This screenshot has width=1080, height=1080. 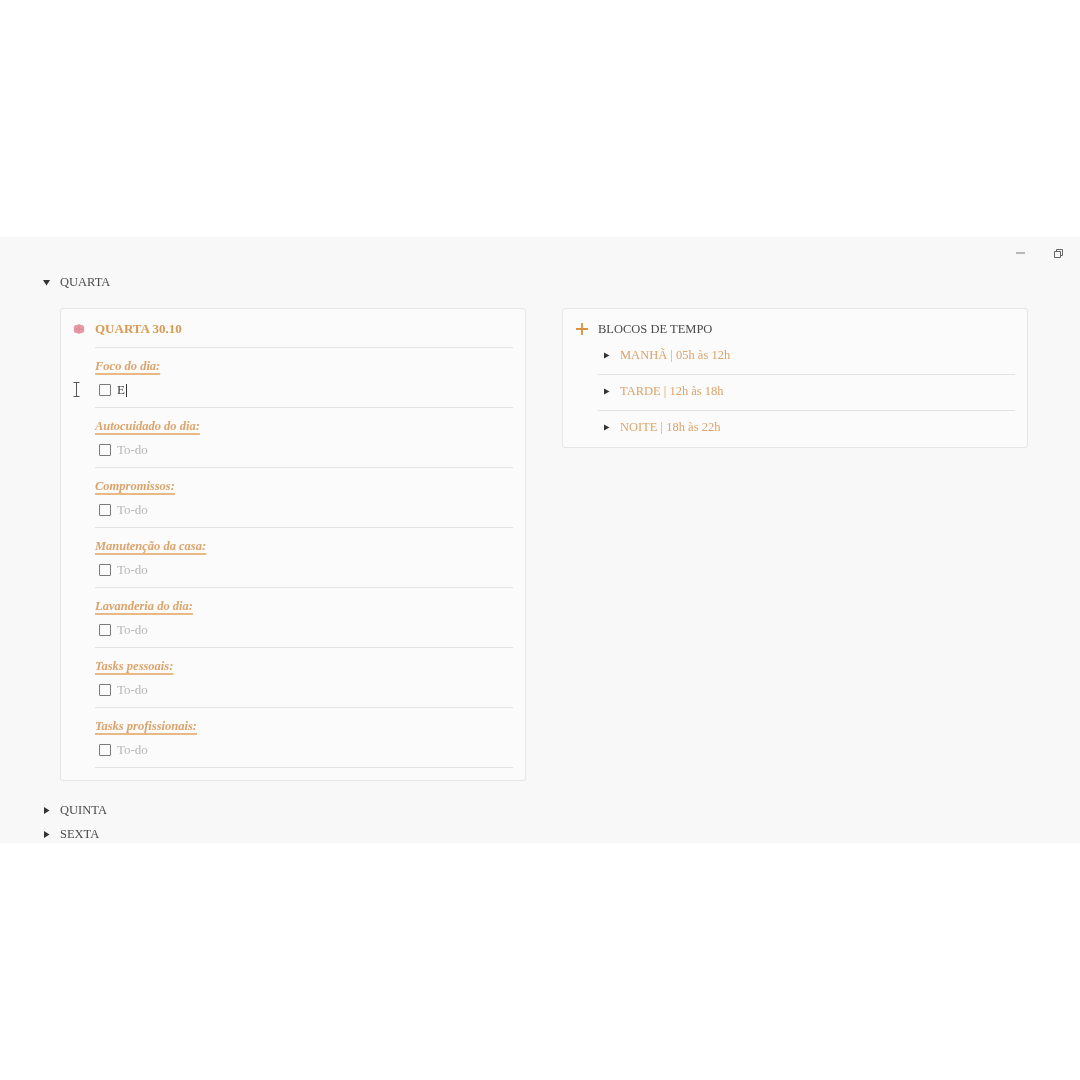 I want to click on section-heading: Tasks pessoais:, so click(x=134, y=666).